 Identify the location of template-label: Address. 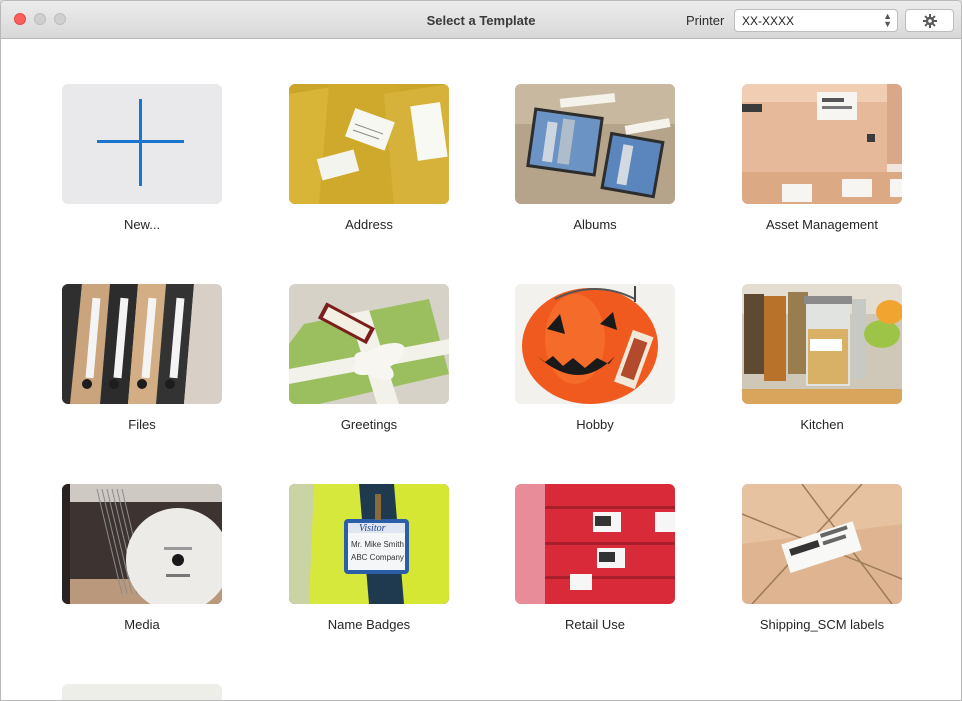
(369, 224).